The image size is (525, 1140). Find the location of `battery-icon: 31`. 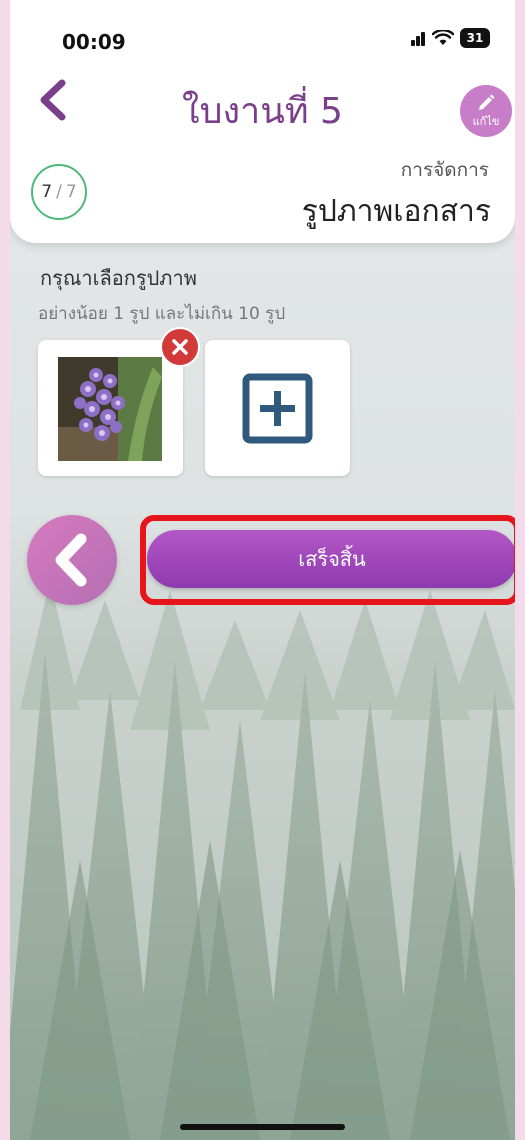

battery-icon: 31 is located at coordinates (475, 38).